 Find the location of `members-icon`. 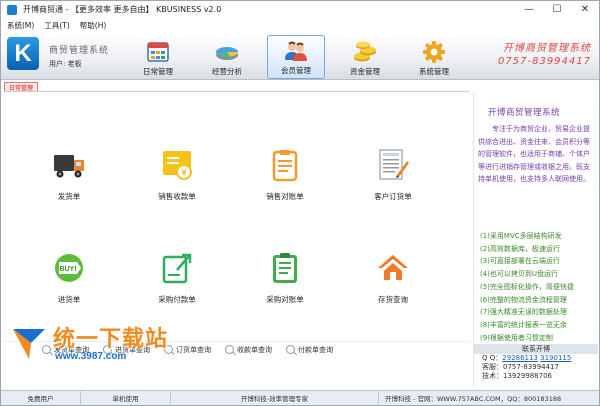

members-icon is located at coordinates (296, 51).